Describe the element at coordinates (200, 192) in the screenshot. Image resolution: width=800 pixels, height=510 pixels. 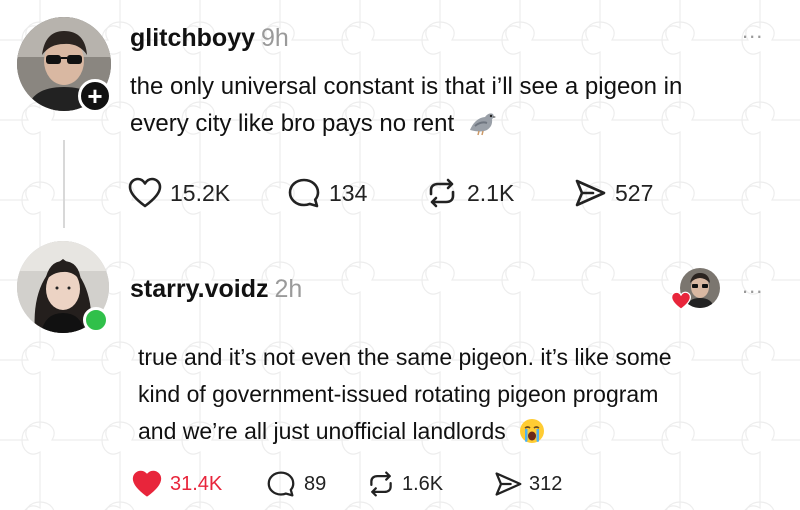
I see `like-count: 15.2K` at that location.